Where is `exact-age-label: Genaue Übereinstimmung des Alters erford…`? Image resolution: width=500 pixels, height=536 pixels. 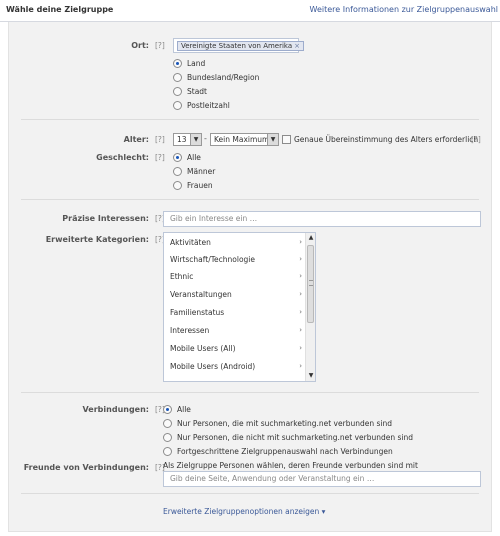
exact-age-label: Genaue Übereinstimmung des Alters erford… is located at coordinates (386, 139).